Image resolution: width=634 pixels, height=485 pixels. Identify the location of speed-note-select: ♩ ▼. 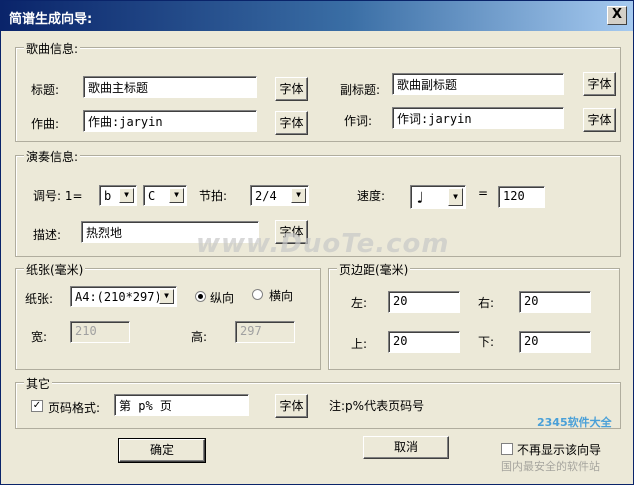
(438, 197).